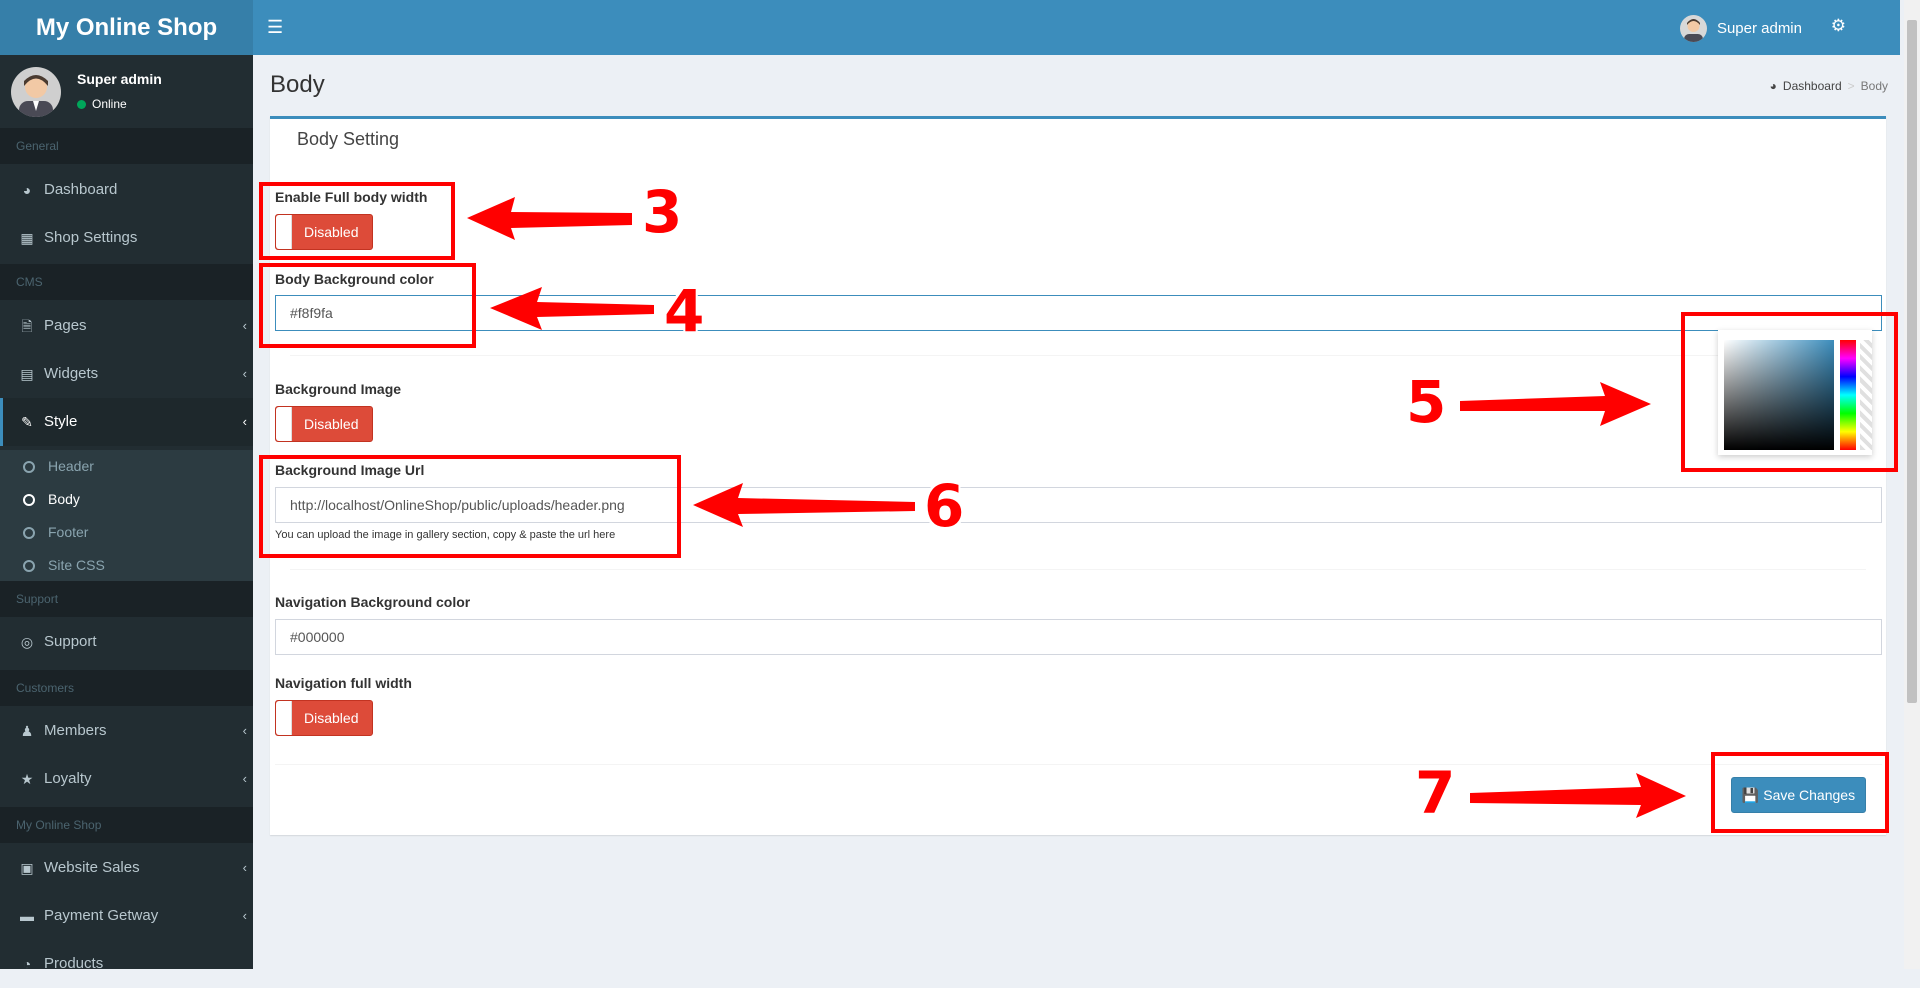 The width and height of the screenshot is (1920, 988). I want to click on annotation-number-3: 3, so click(662, 212).